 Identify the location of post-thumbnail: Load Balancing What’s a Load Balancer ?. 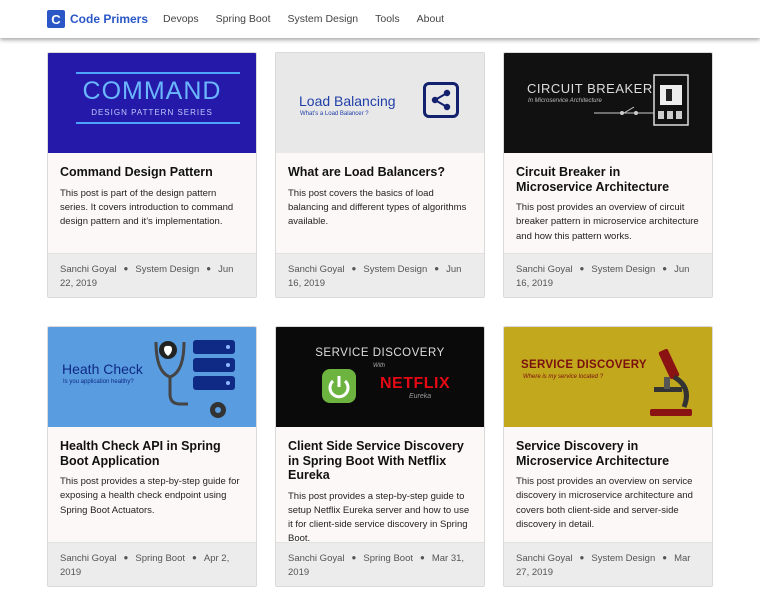
(380, 103).